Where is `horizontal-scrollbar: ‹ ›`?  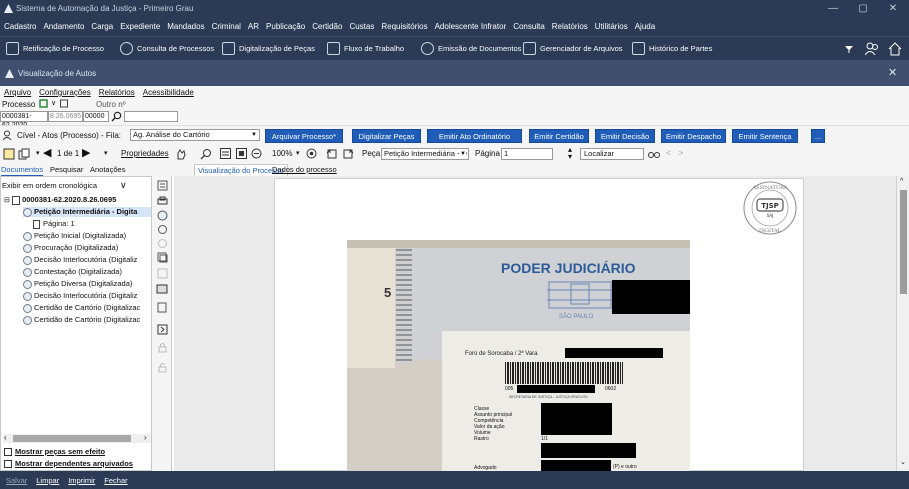
horizontal-scrollbar: ‹ › is located at coordinates (77, 438).